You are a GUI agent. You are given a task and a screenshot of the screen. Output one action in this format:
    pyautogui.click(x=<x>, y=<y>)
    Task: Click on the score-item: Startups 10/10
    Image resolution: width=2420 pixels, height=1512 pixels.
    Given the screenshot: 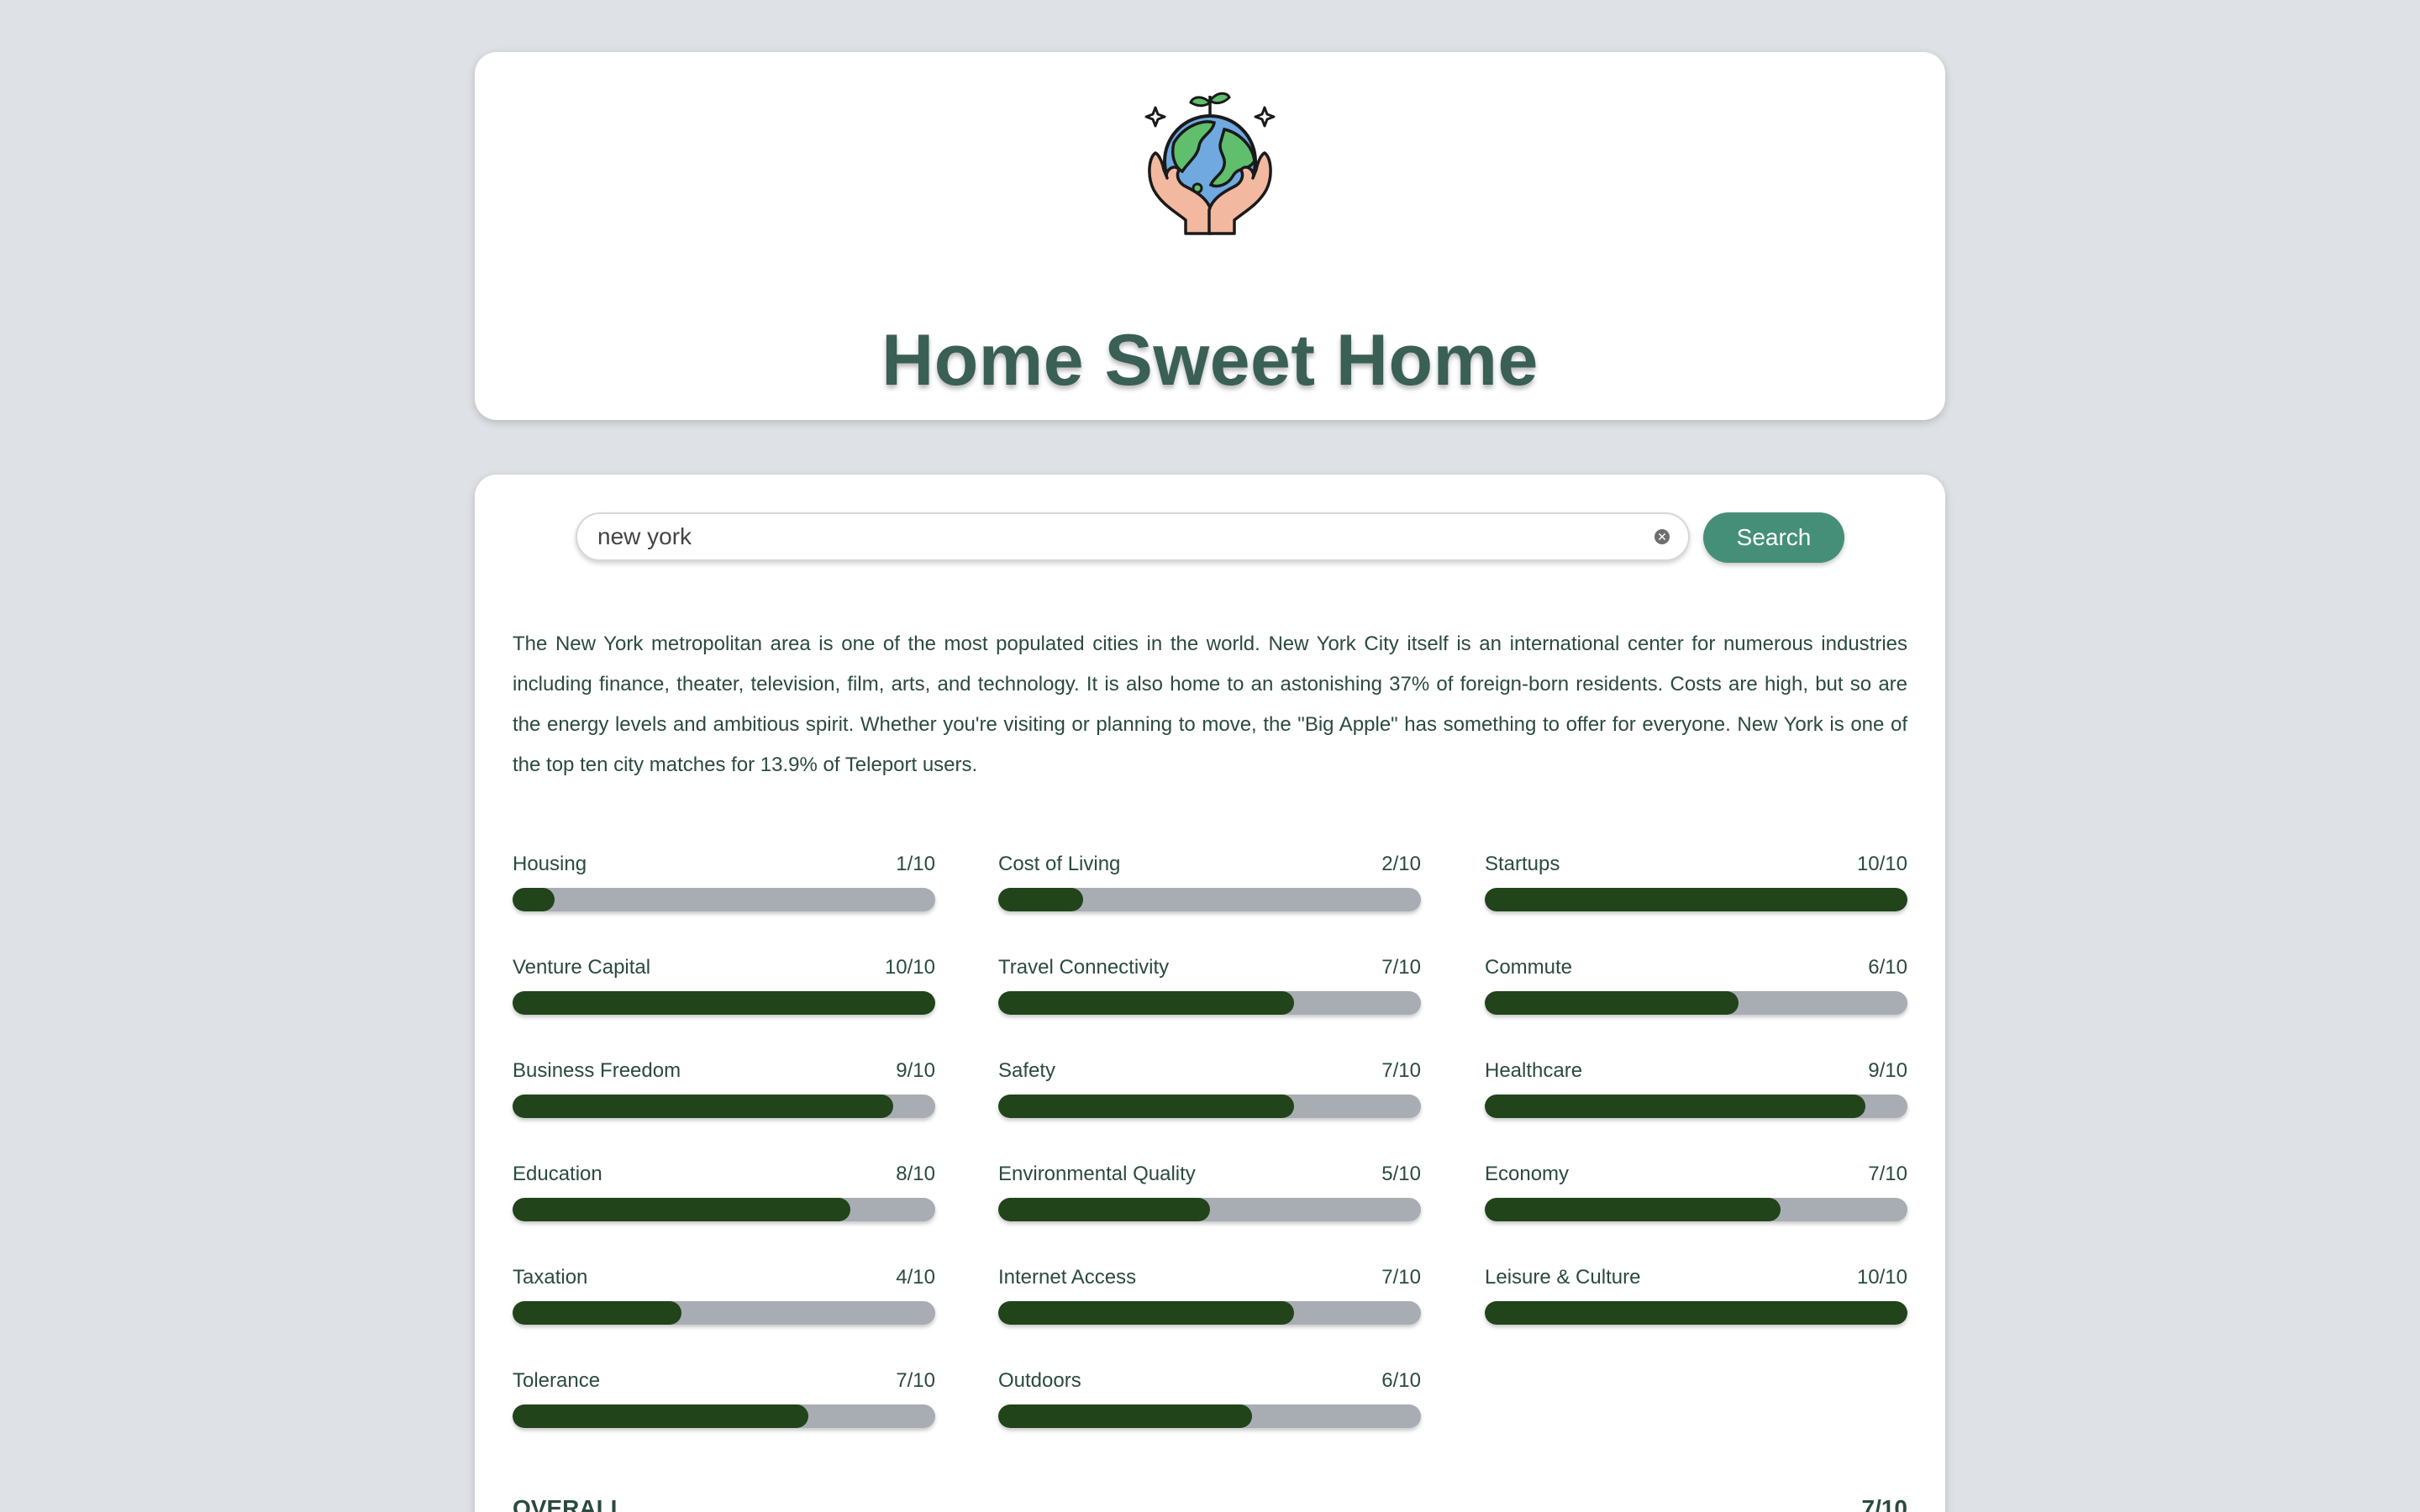 What is the action you would take?
    pyautogui.click(x=1696, y=882)
    